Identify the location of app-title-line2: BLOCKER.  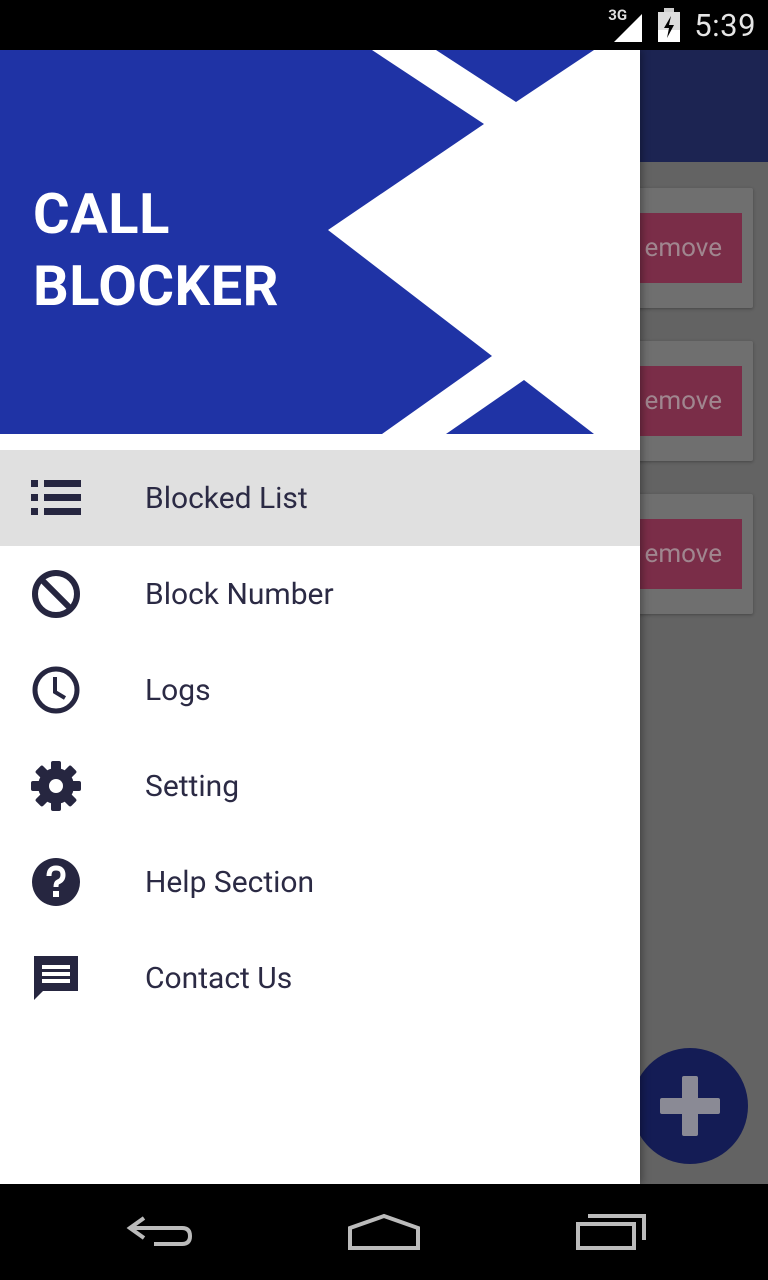
(156, 286).